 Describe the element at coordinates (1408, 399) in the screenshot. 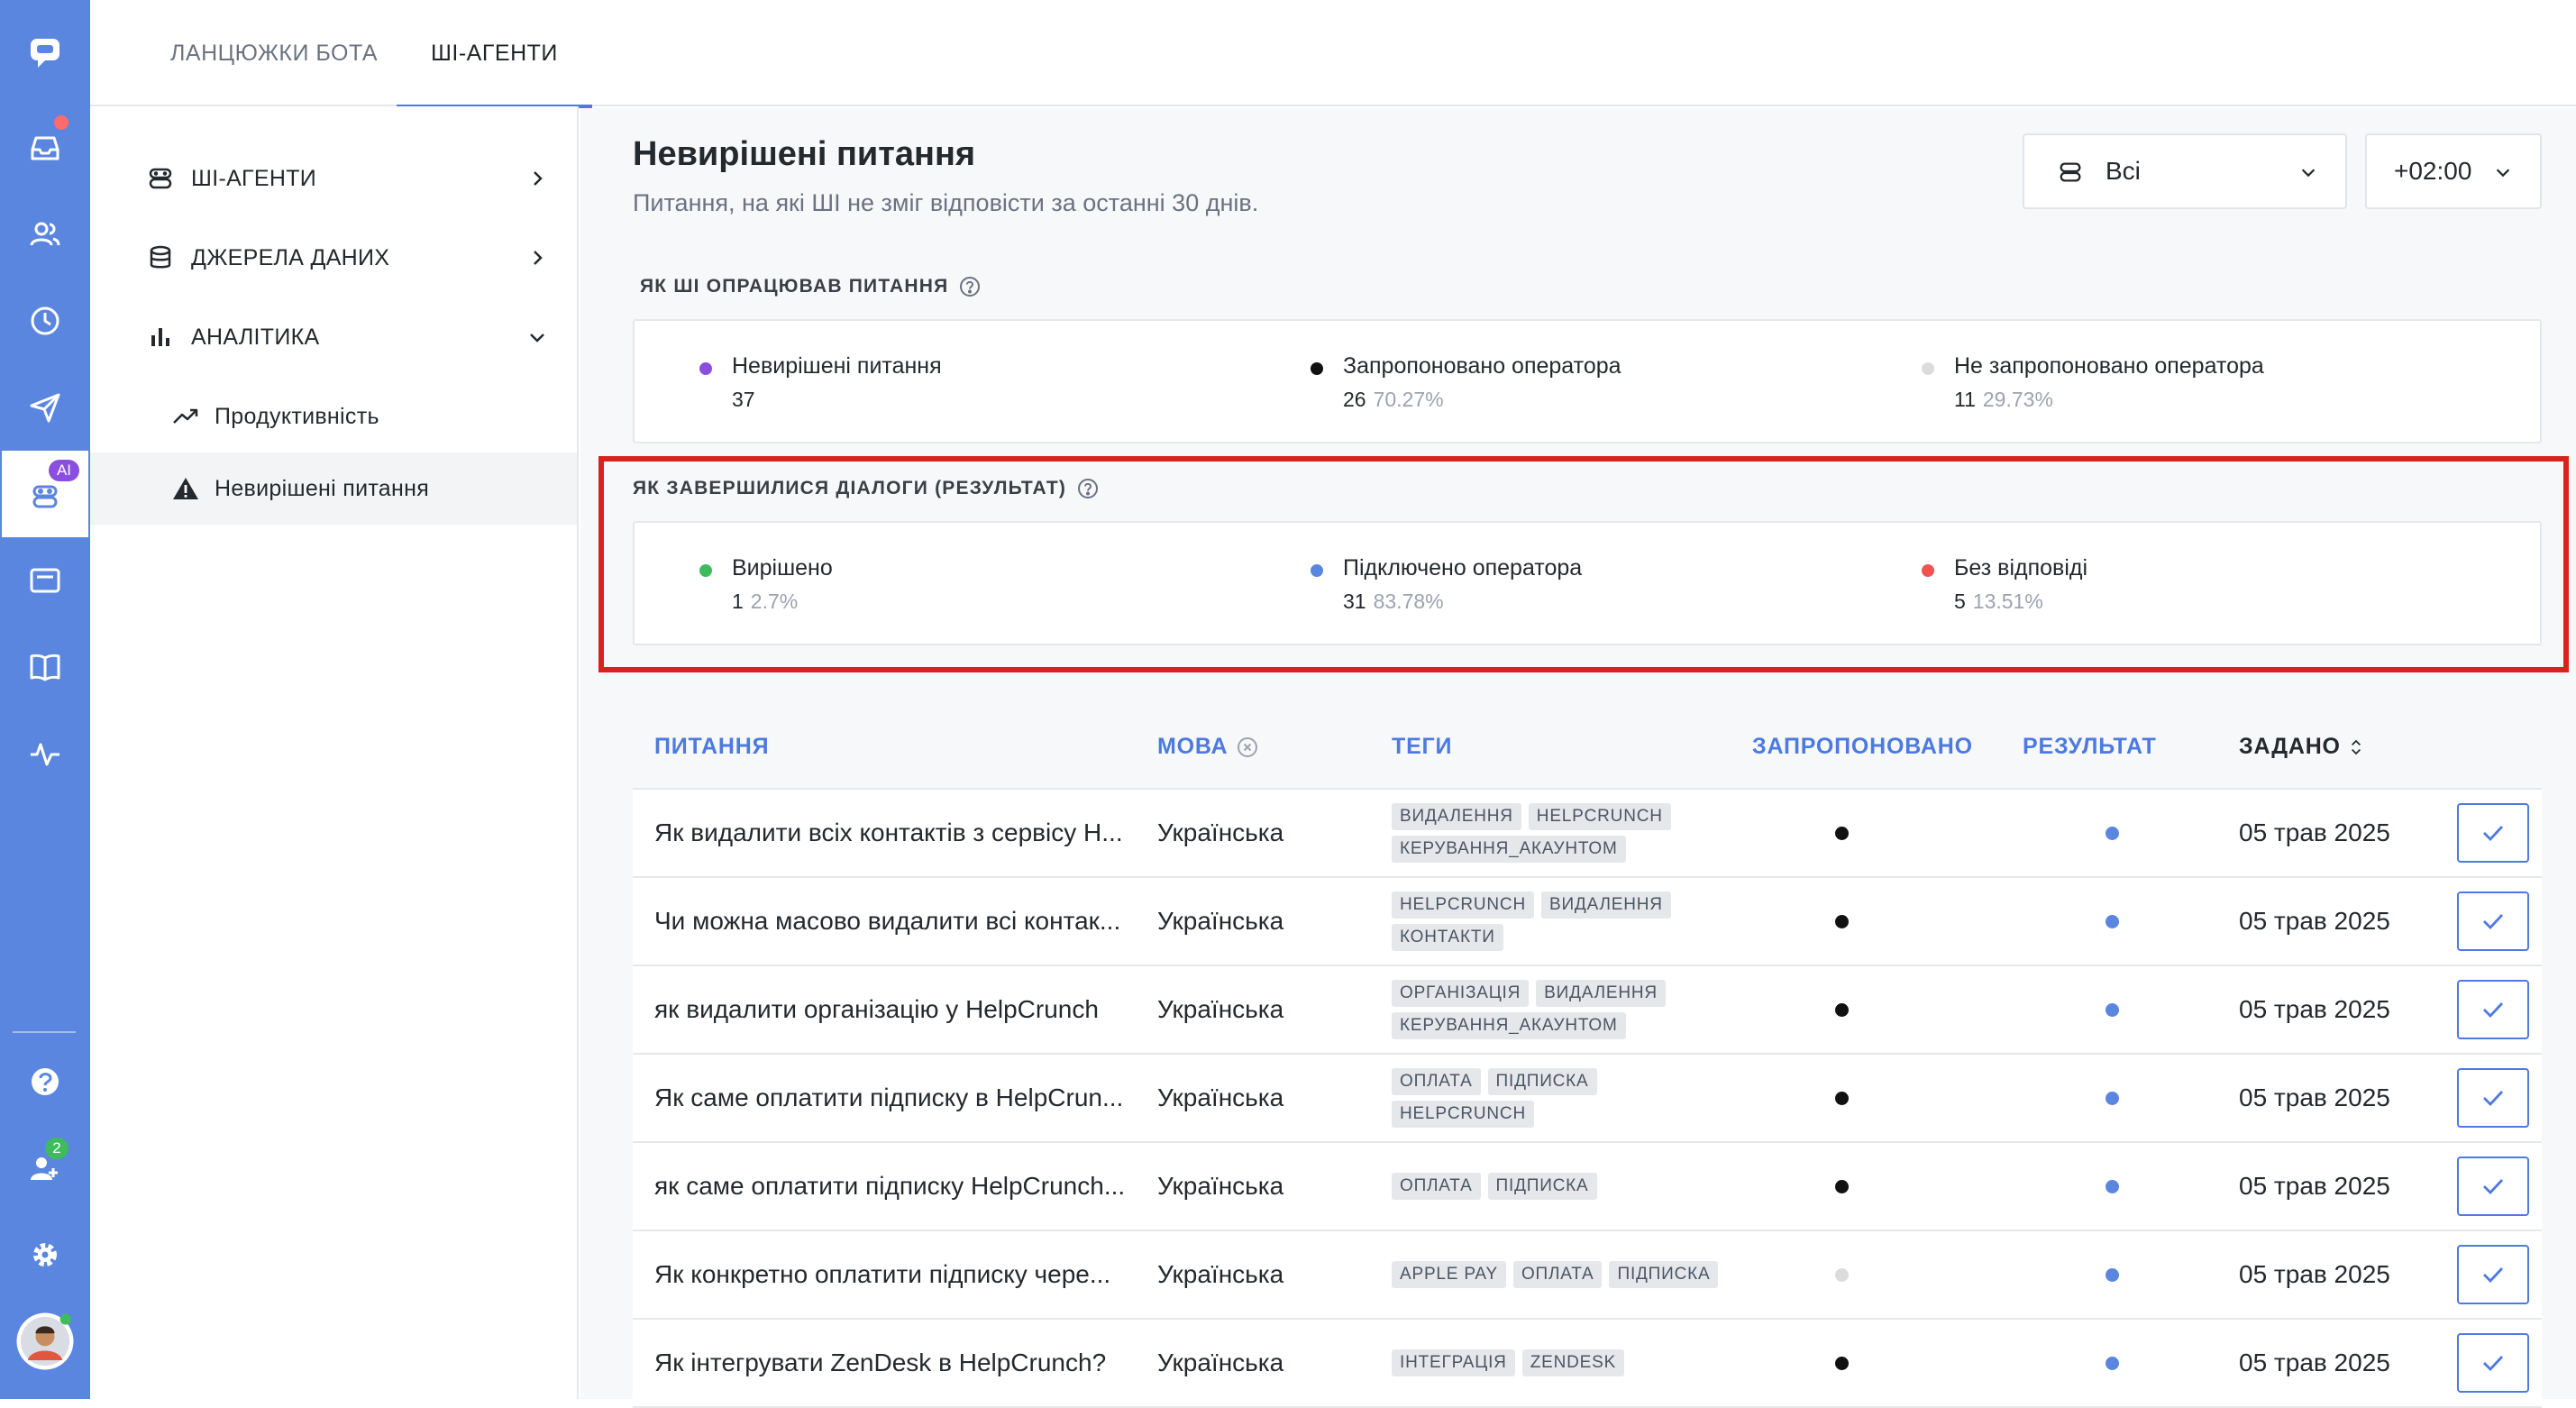

I see `stat-percent: 70.27%` at that location.